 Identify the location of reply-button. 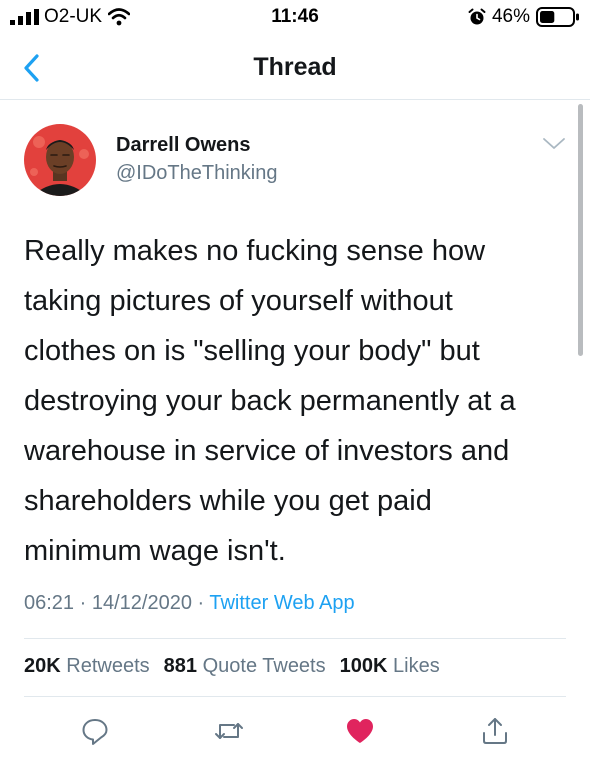
(95, 731).